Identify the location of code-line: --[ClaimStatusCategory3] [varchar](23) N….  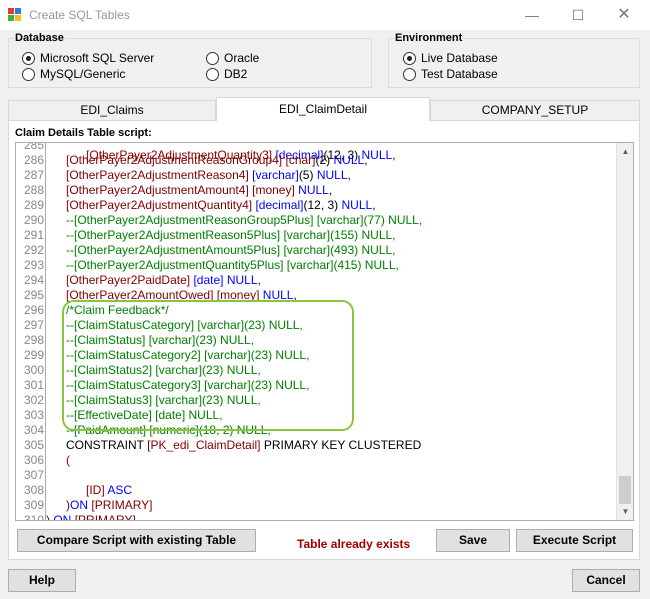
(177, 385).